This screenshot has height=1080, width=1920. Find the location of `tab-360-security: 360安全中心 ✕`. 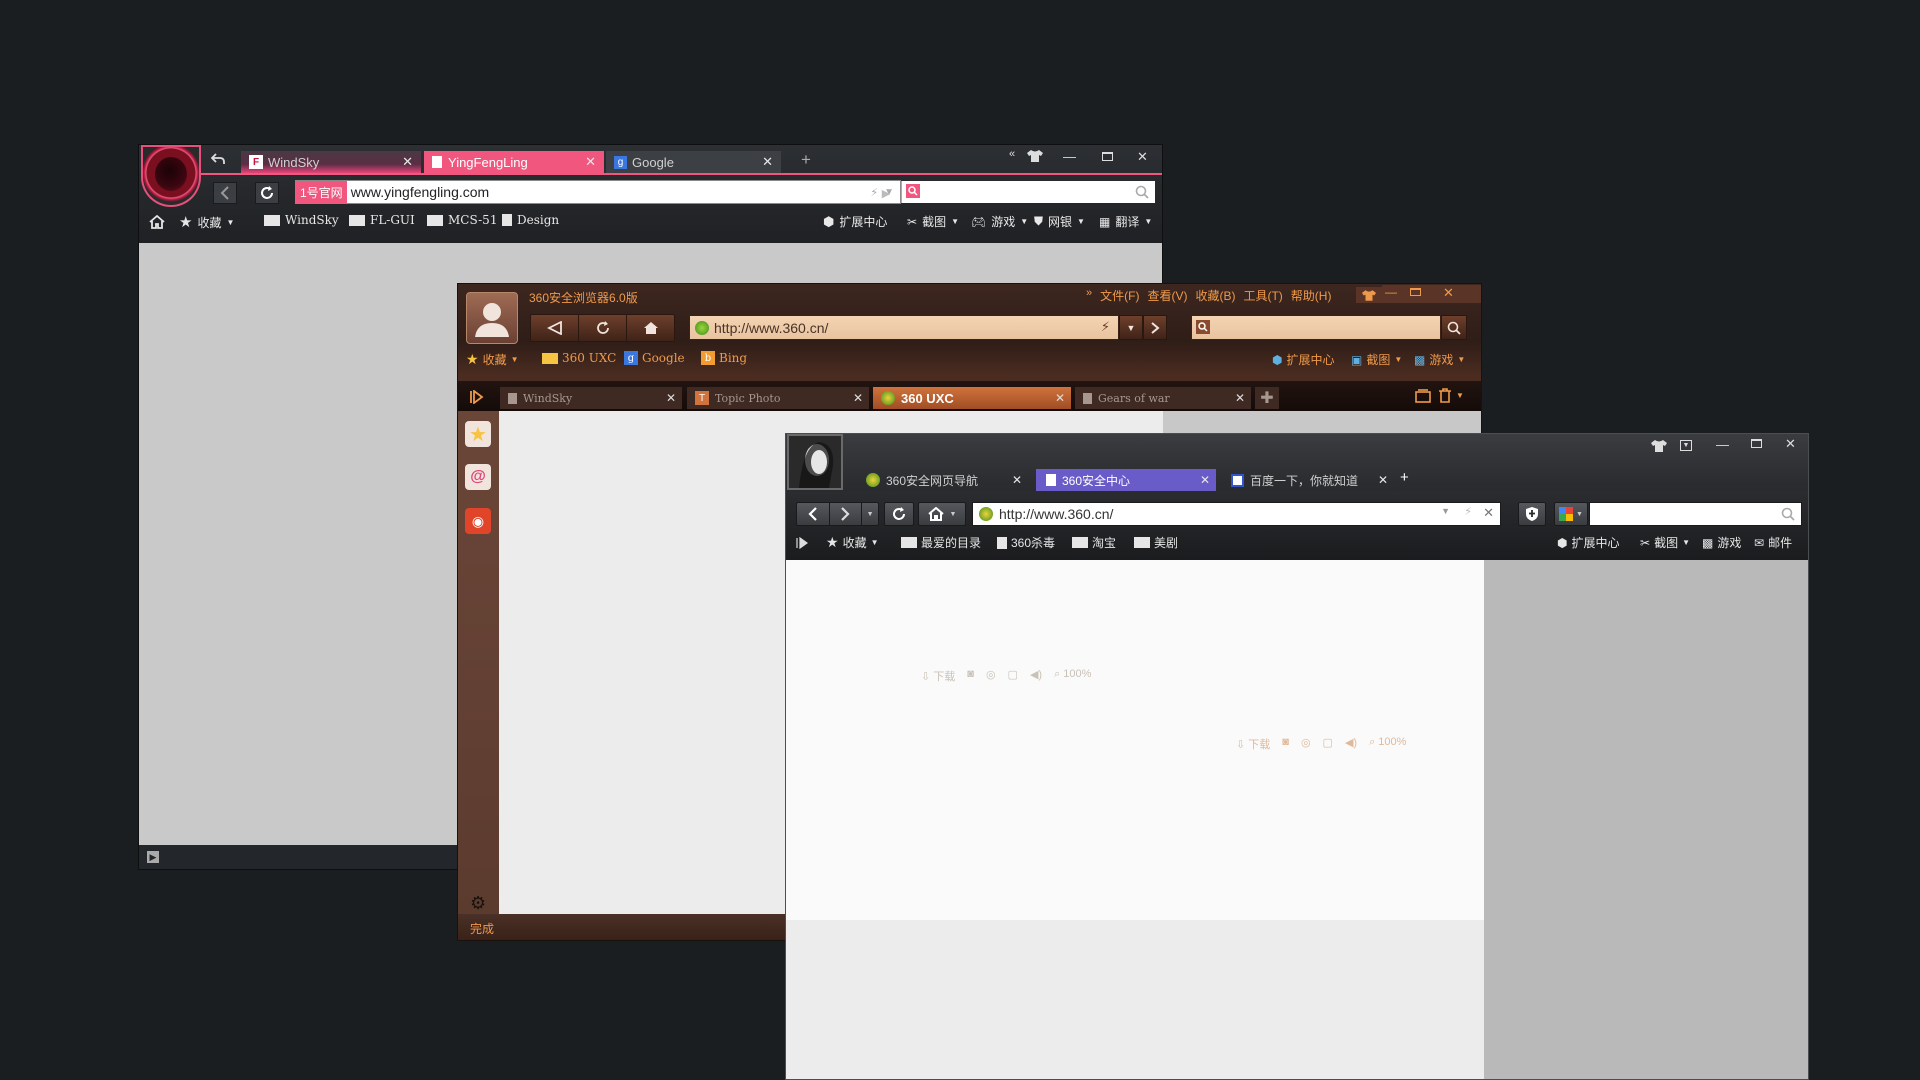

tab-360-security: 360安全中心 ✕ is located at coordinates (1126, 480).